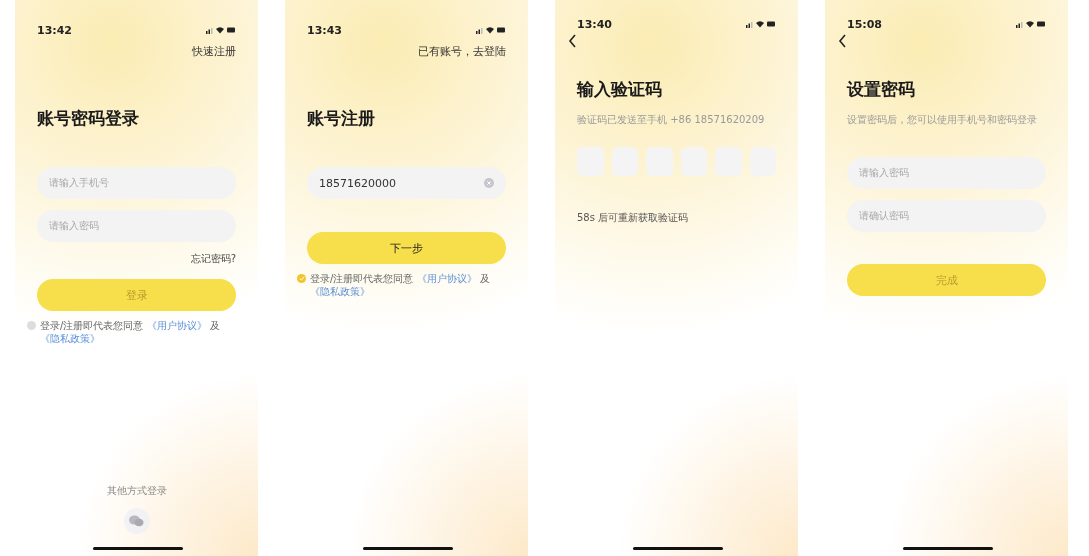  What do you see at coordinates (633, 218) in the screenshot?
I see `resend-hint: 58s 后可重新获取验证码` at bounding box center [633, 218].